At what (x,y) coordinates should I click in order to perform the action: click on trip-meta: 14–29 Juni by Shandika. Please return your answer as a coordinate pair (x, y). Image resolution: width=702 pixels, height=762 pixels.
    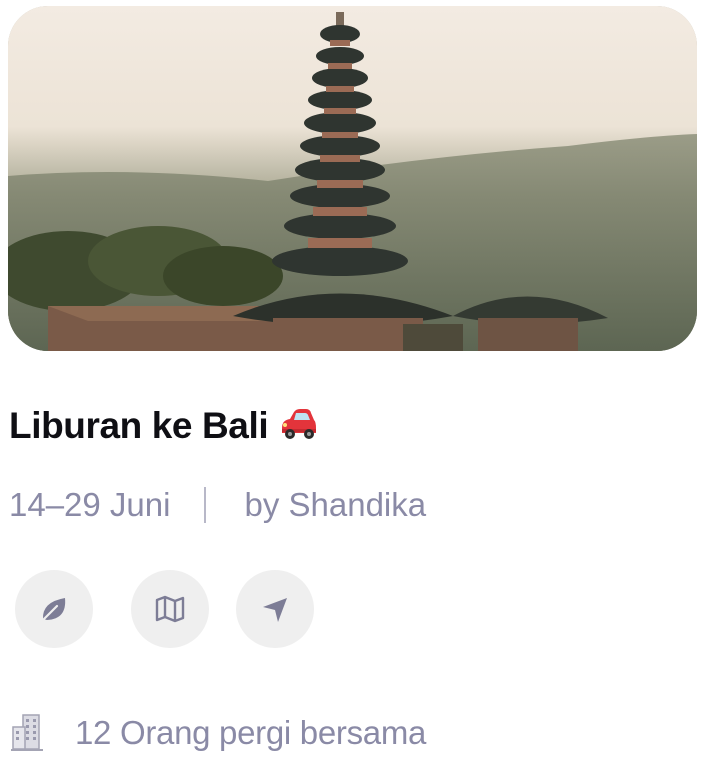
    Looking at the image, I should click on (217, 505).